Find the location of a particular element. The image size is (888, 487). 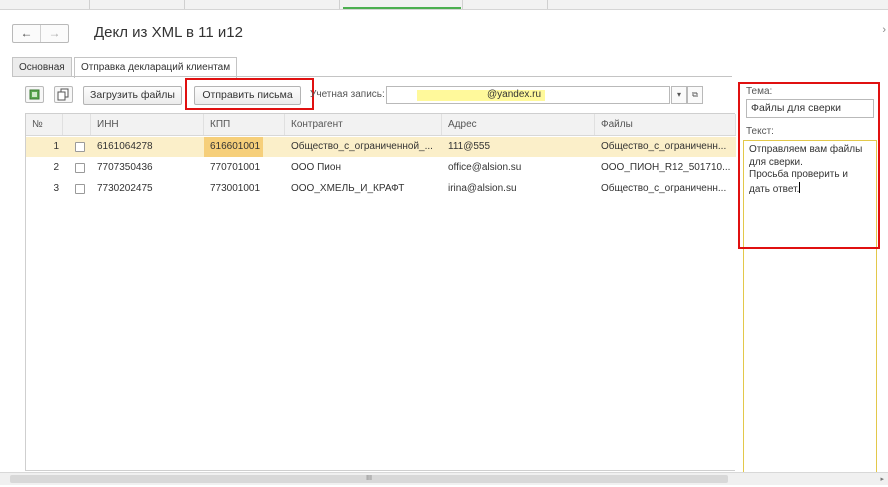

tab-divider is located at coordinates (372, 76).